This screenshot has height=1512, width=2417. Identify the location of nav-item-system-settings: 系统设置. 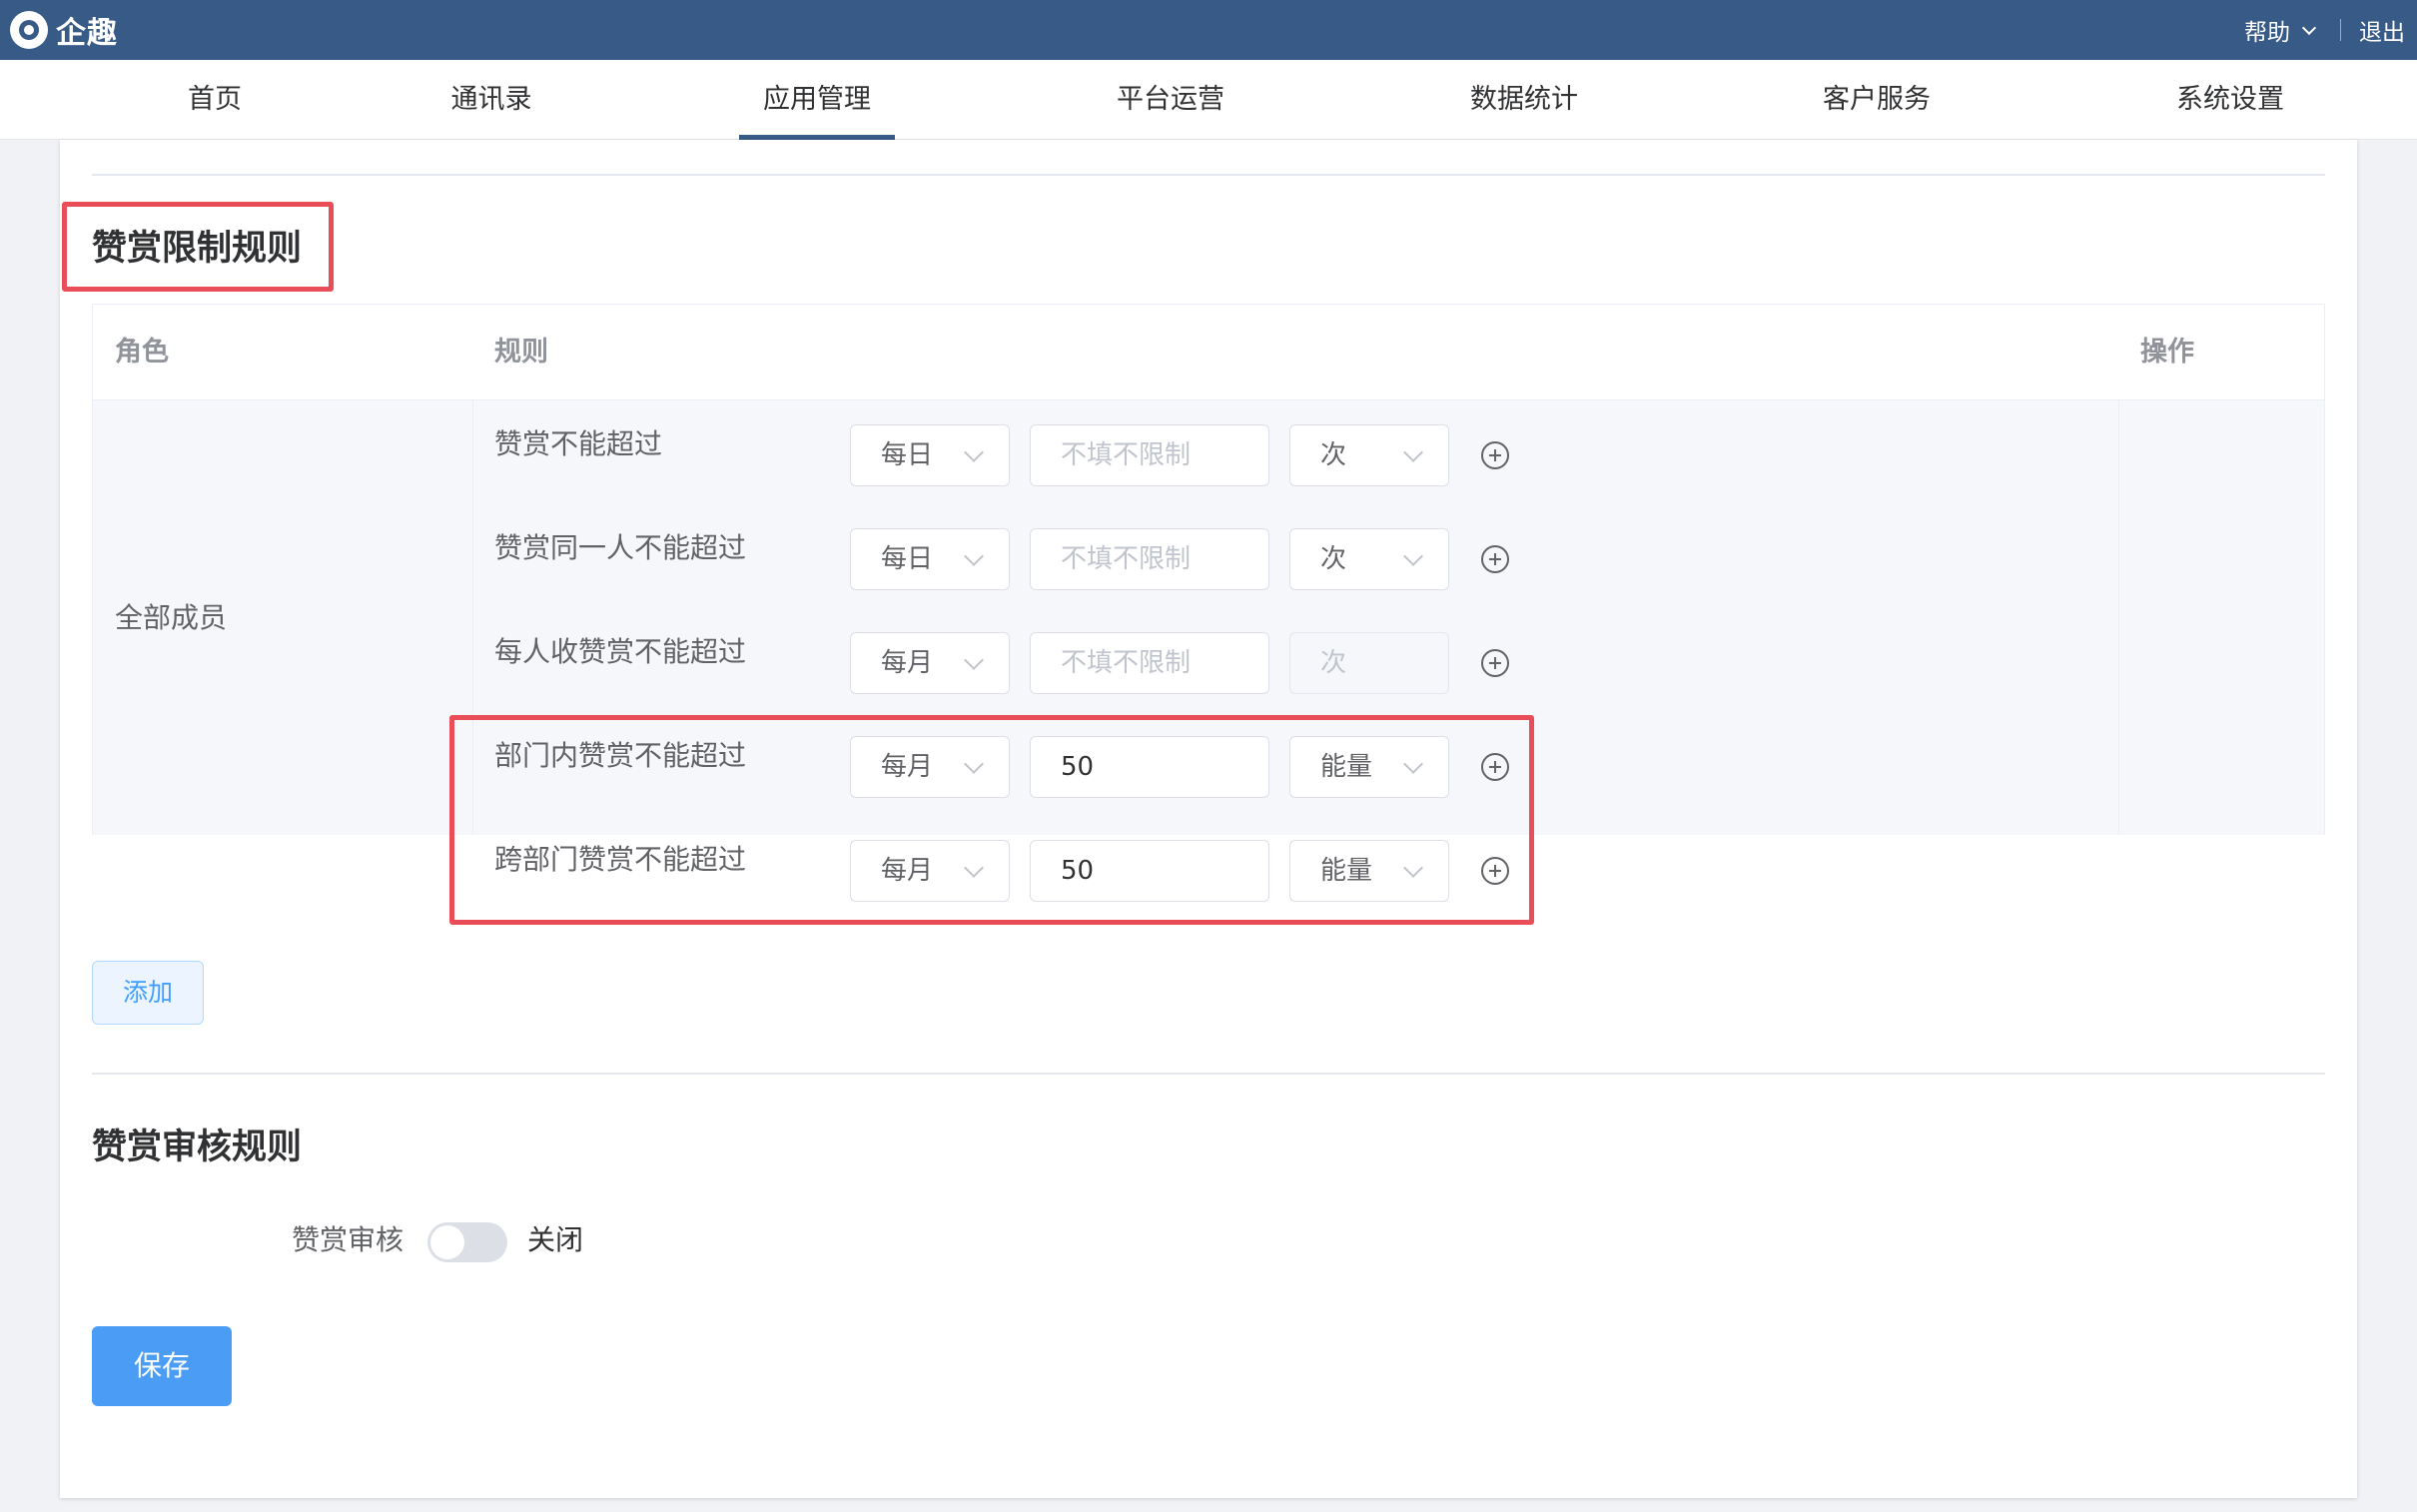
(2230, 100).